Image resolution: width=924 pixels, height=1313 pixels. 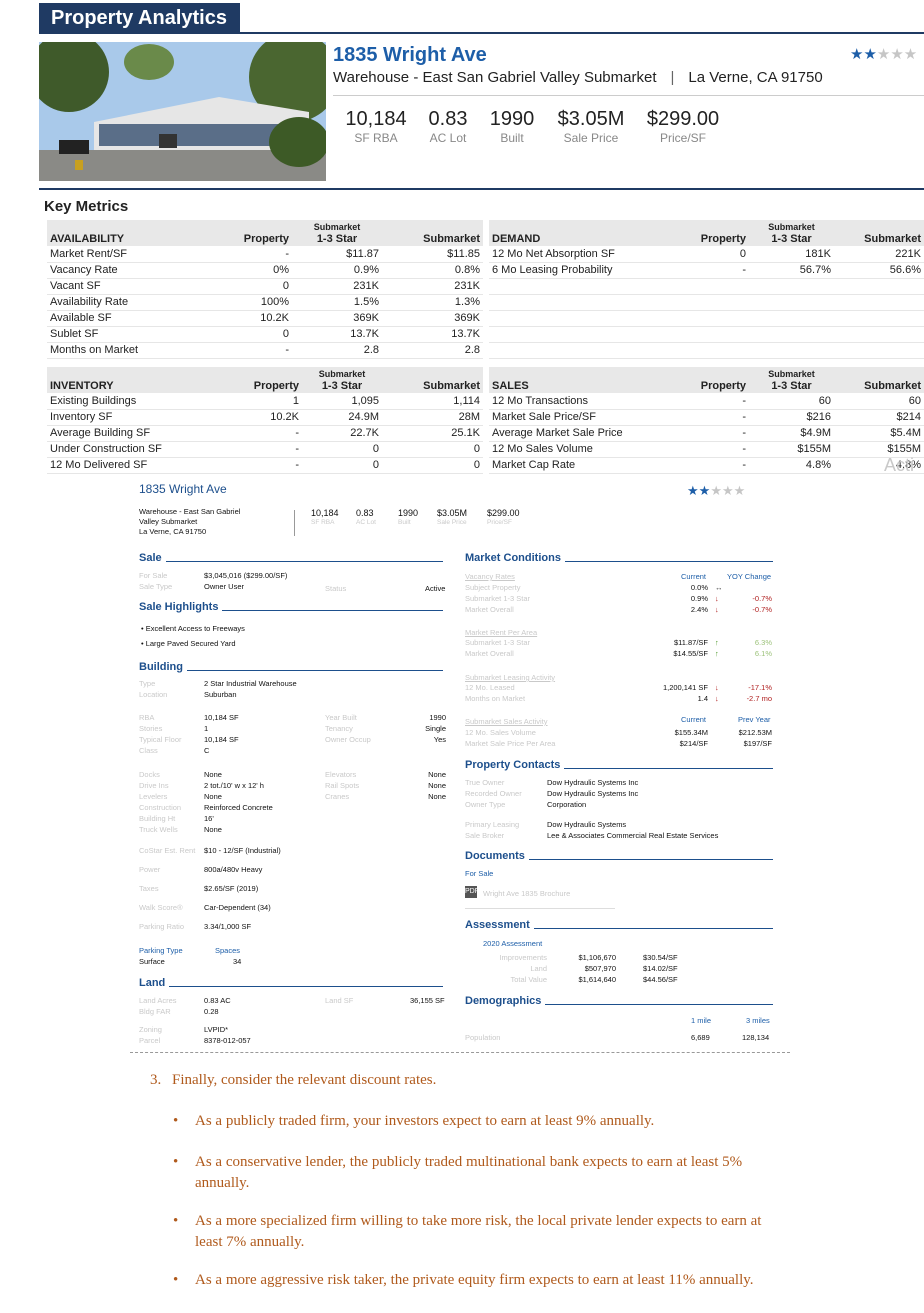 What do you see at coordinates (206, 728) in the screenshot?
I see `building-value: 1` at bounding box center [206, 728].